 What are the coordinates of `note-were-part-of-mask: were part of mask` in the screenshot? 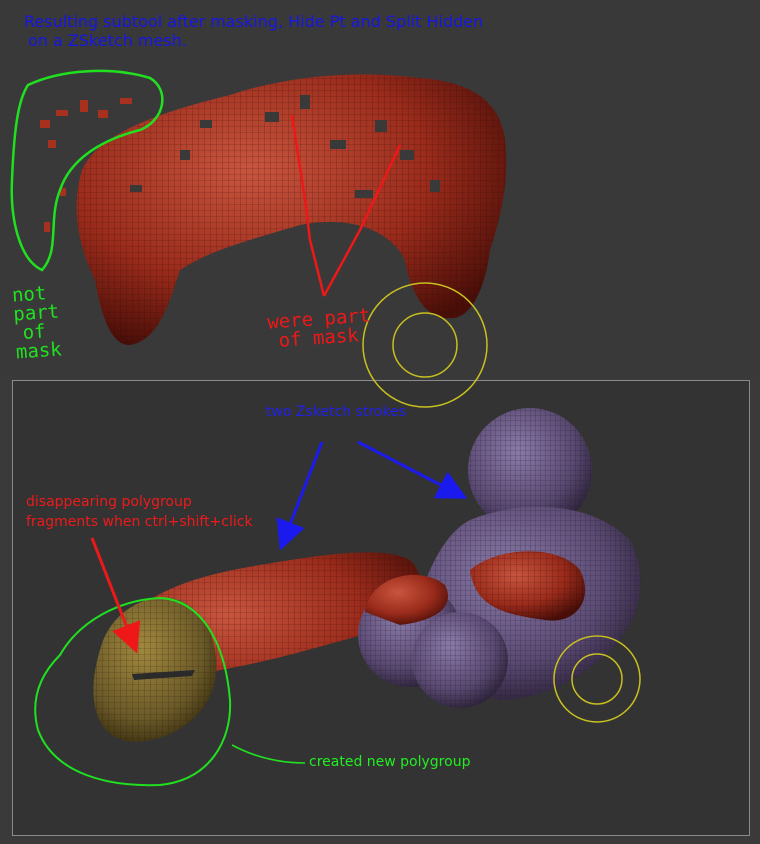 It's located at (319, 327).